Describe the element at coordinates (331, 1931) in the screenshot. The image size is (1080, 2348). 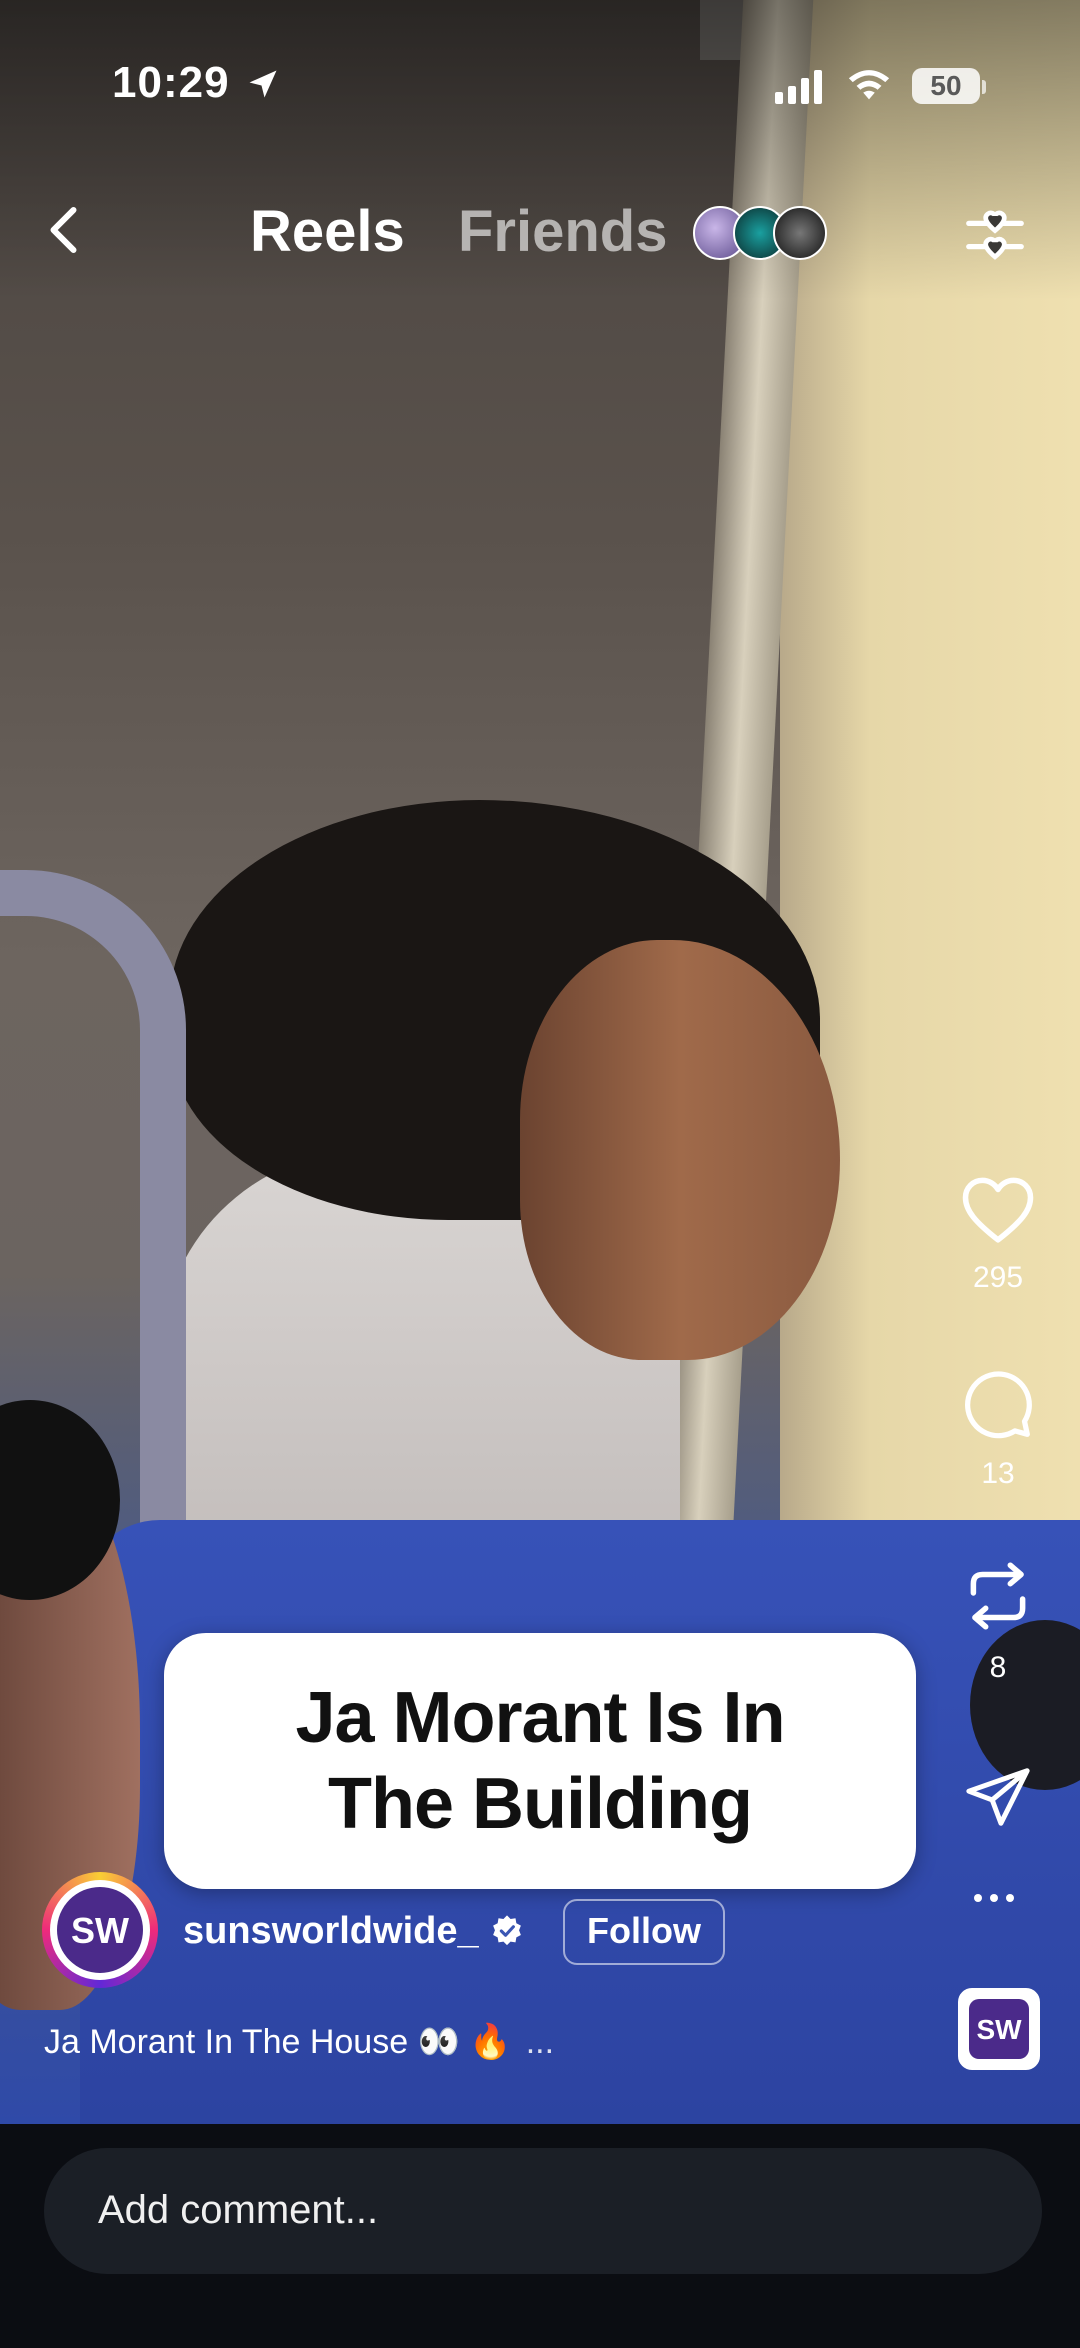
I see `author-username: sunsworldwide_` at that location.